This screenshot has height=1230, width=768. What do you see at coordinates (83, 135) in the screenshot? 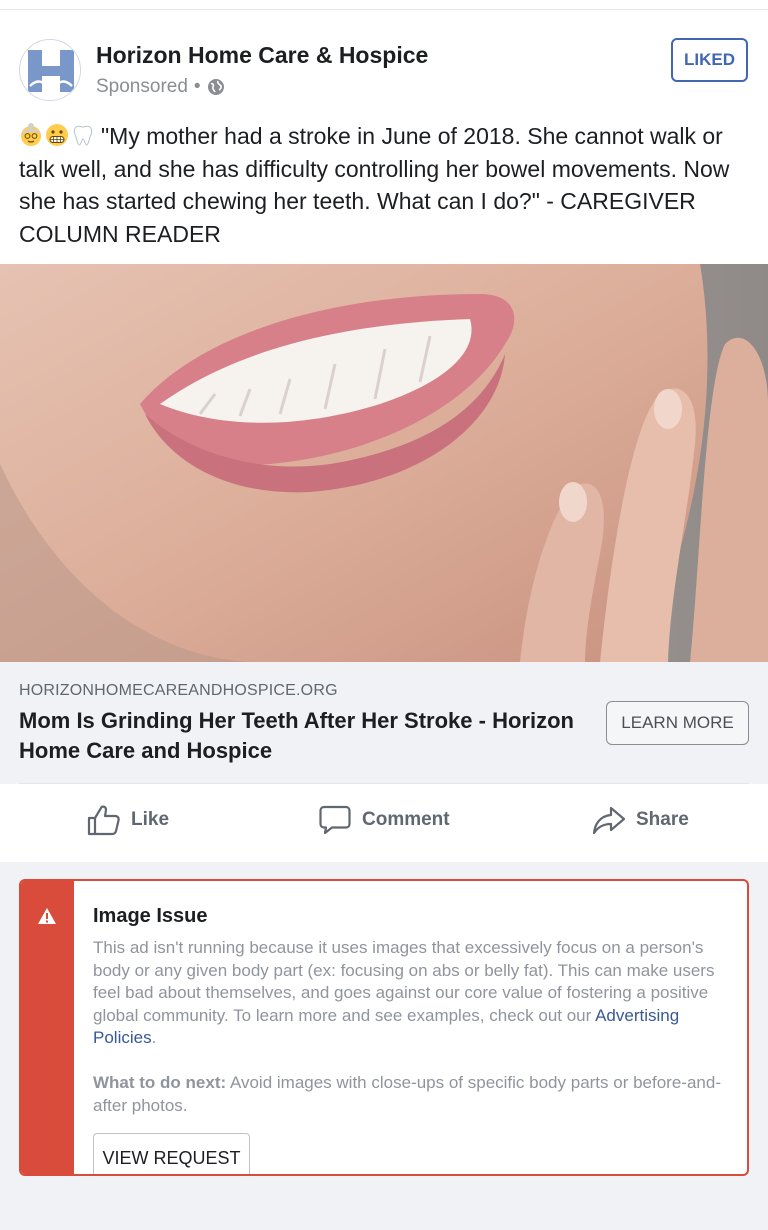
I see `tooth-emoji-icon` at bounding box center [83, 135].